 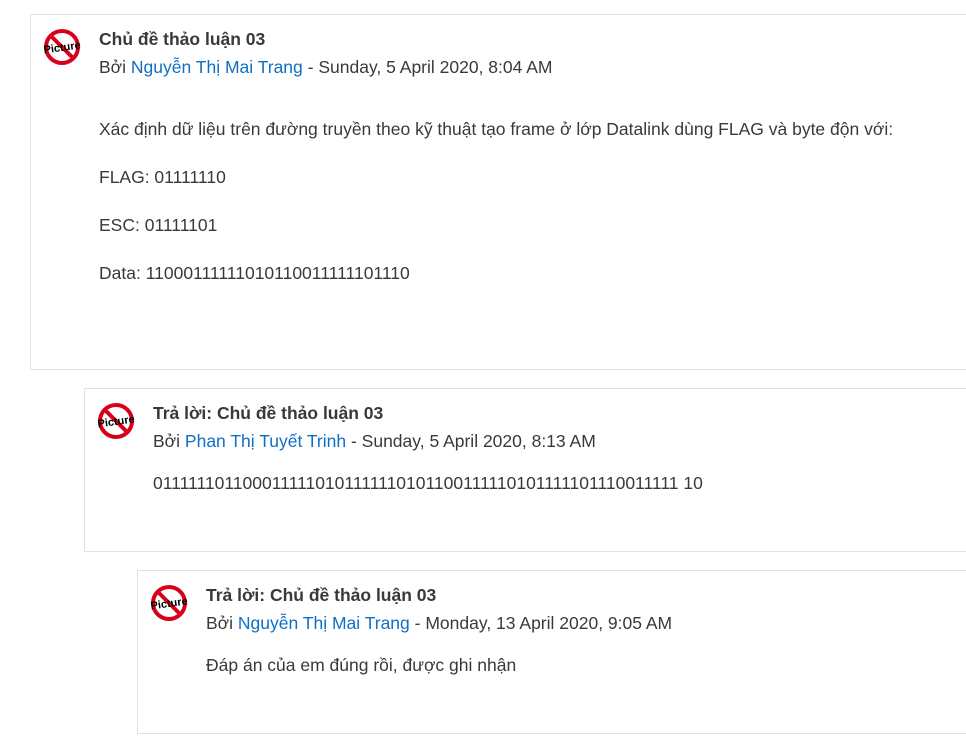 What do you see at coordinates (265, 441) in the screenshot?
I see `author-link: Phan Thị Tuyết Trinh` at bounding box center [265, 441].